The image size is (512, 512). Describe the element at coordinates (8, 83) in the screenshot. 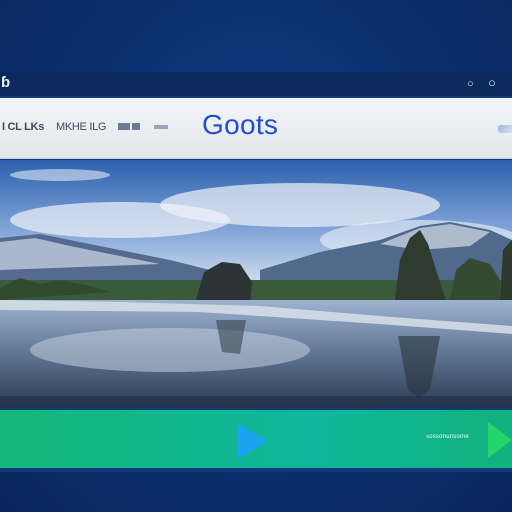

I see `app-logo-icon: ɓ` at that location.